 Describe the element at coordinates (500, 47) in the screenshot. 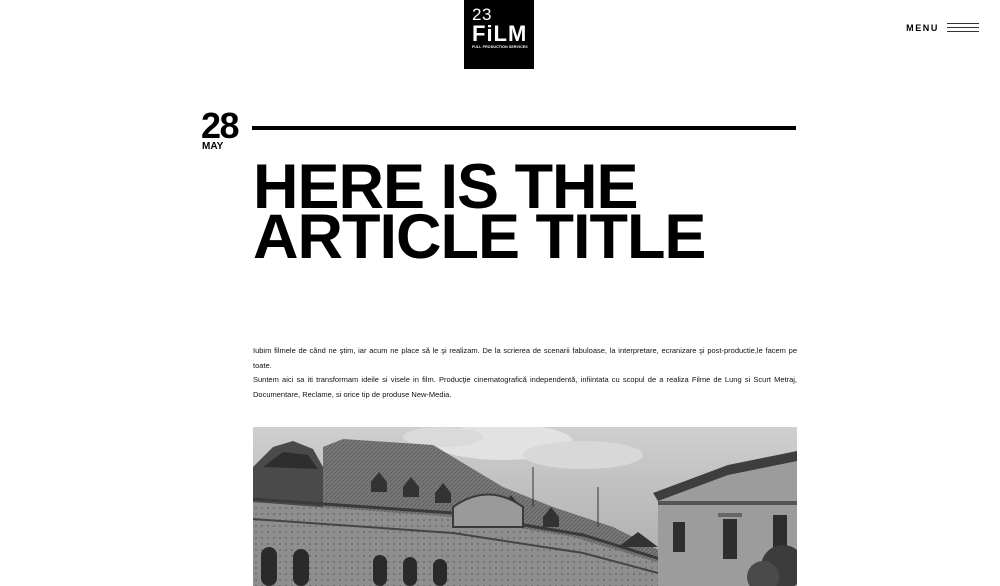

I see `logo-tagline: FULL PRODUCTION SERVICES` at that location.